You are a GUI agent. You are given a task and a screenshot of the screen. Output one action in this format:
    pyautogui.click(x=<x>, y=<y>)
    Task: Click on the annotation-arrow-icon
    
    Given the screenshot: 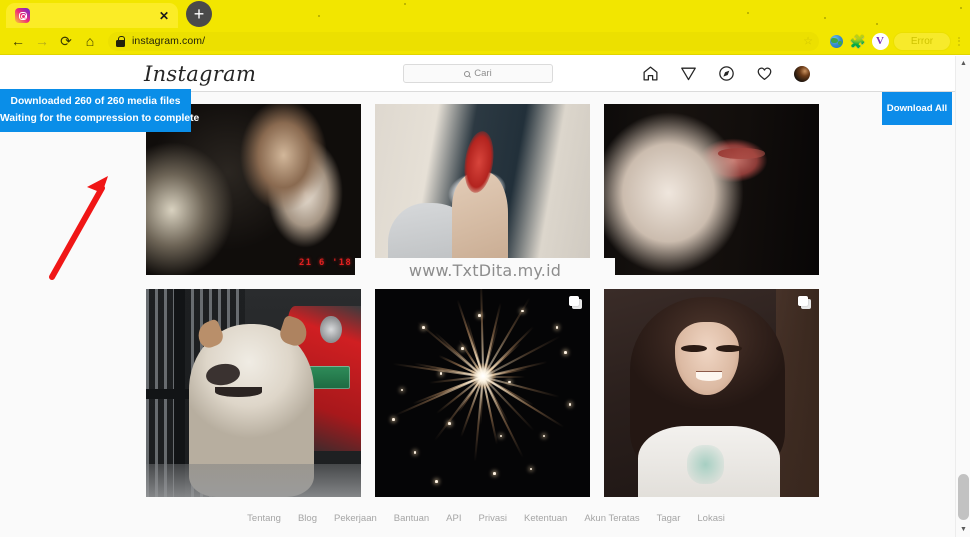 What is the action you would take?
    pyautogui.click(x=78, y=228)
    